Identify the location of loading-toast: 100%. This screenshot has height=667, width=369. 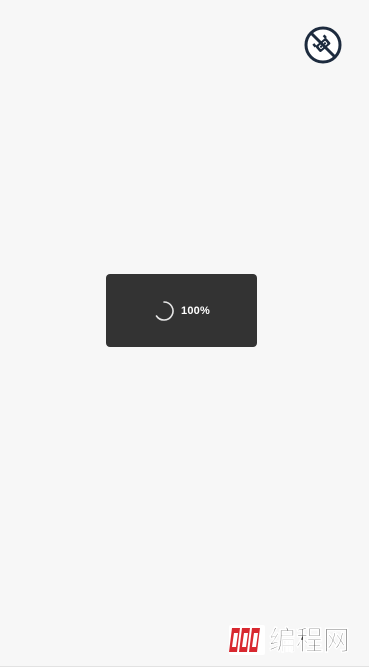
(181, 310).